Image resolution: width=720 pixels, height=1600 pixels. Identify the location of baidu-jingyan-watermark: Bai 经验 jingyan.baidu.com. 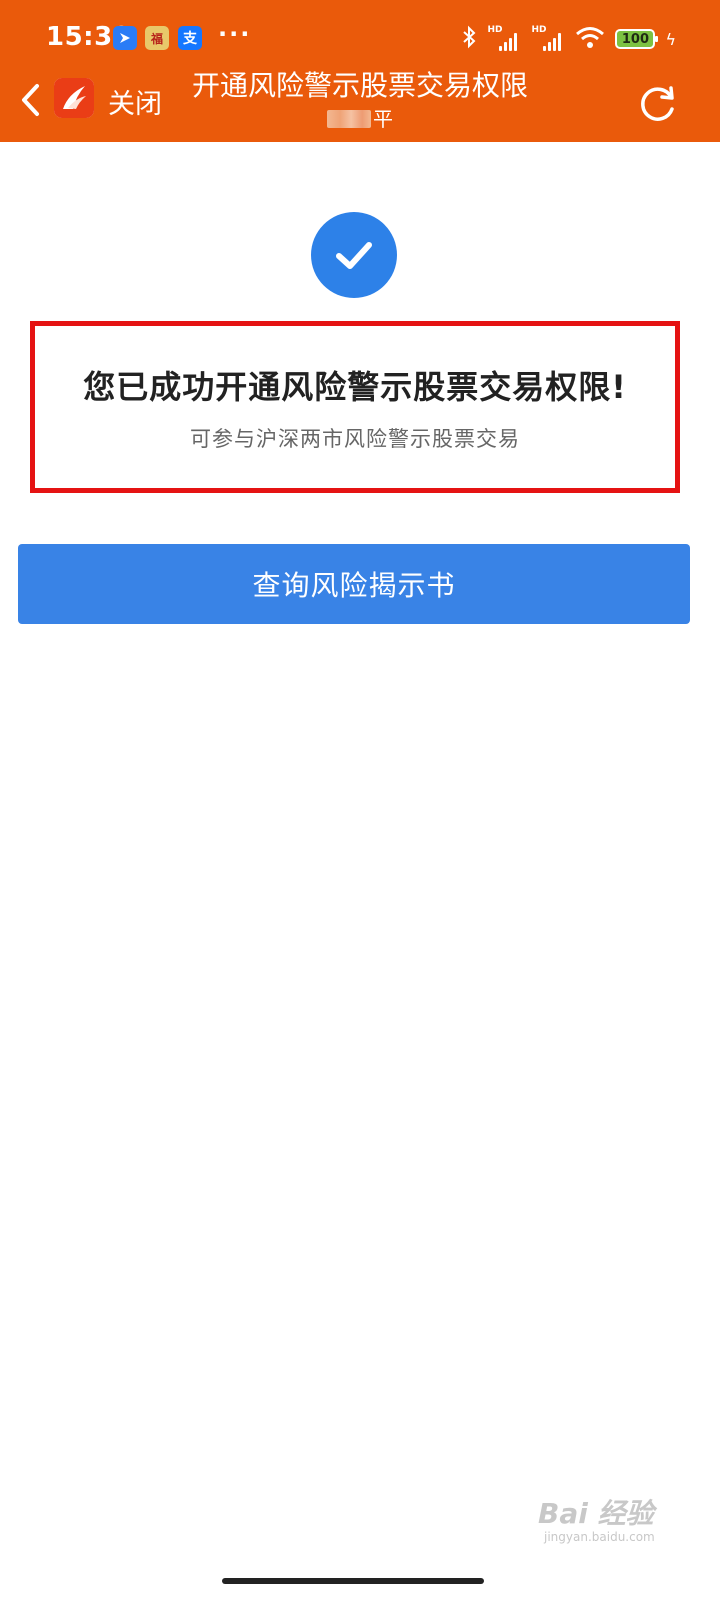
(608, 1527).